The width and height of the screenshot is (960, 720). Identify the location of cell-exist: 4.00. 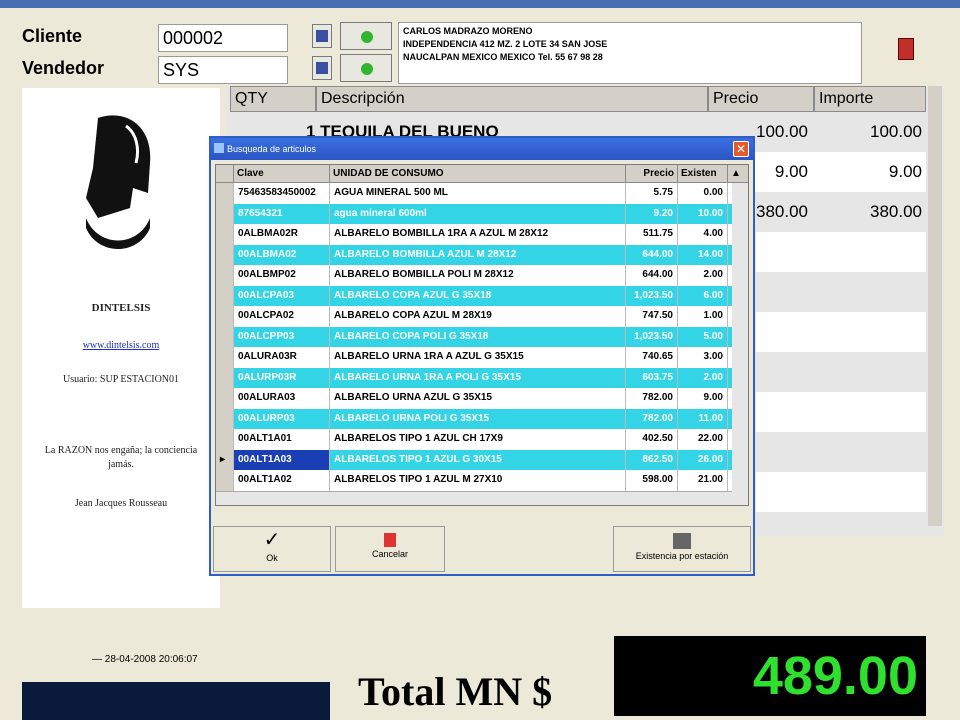
(703, 234).